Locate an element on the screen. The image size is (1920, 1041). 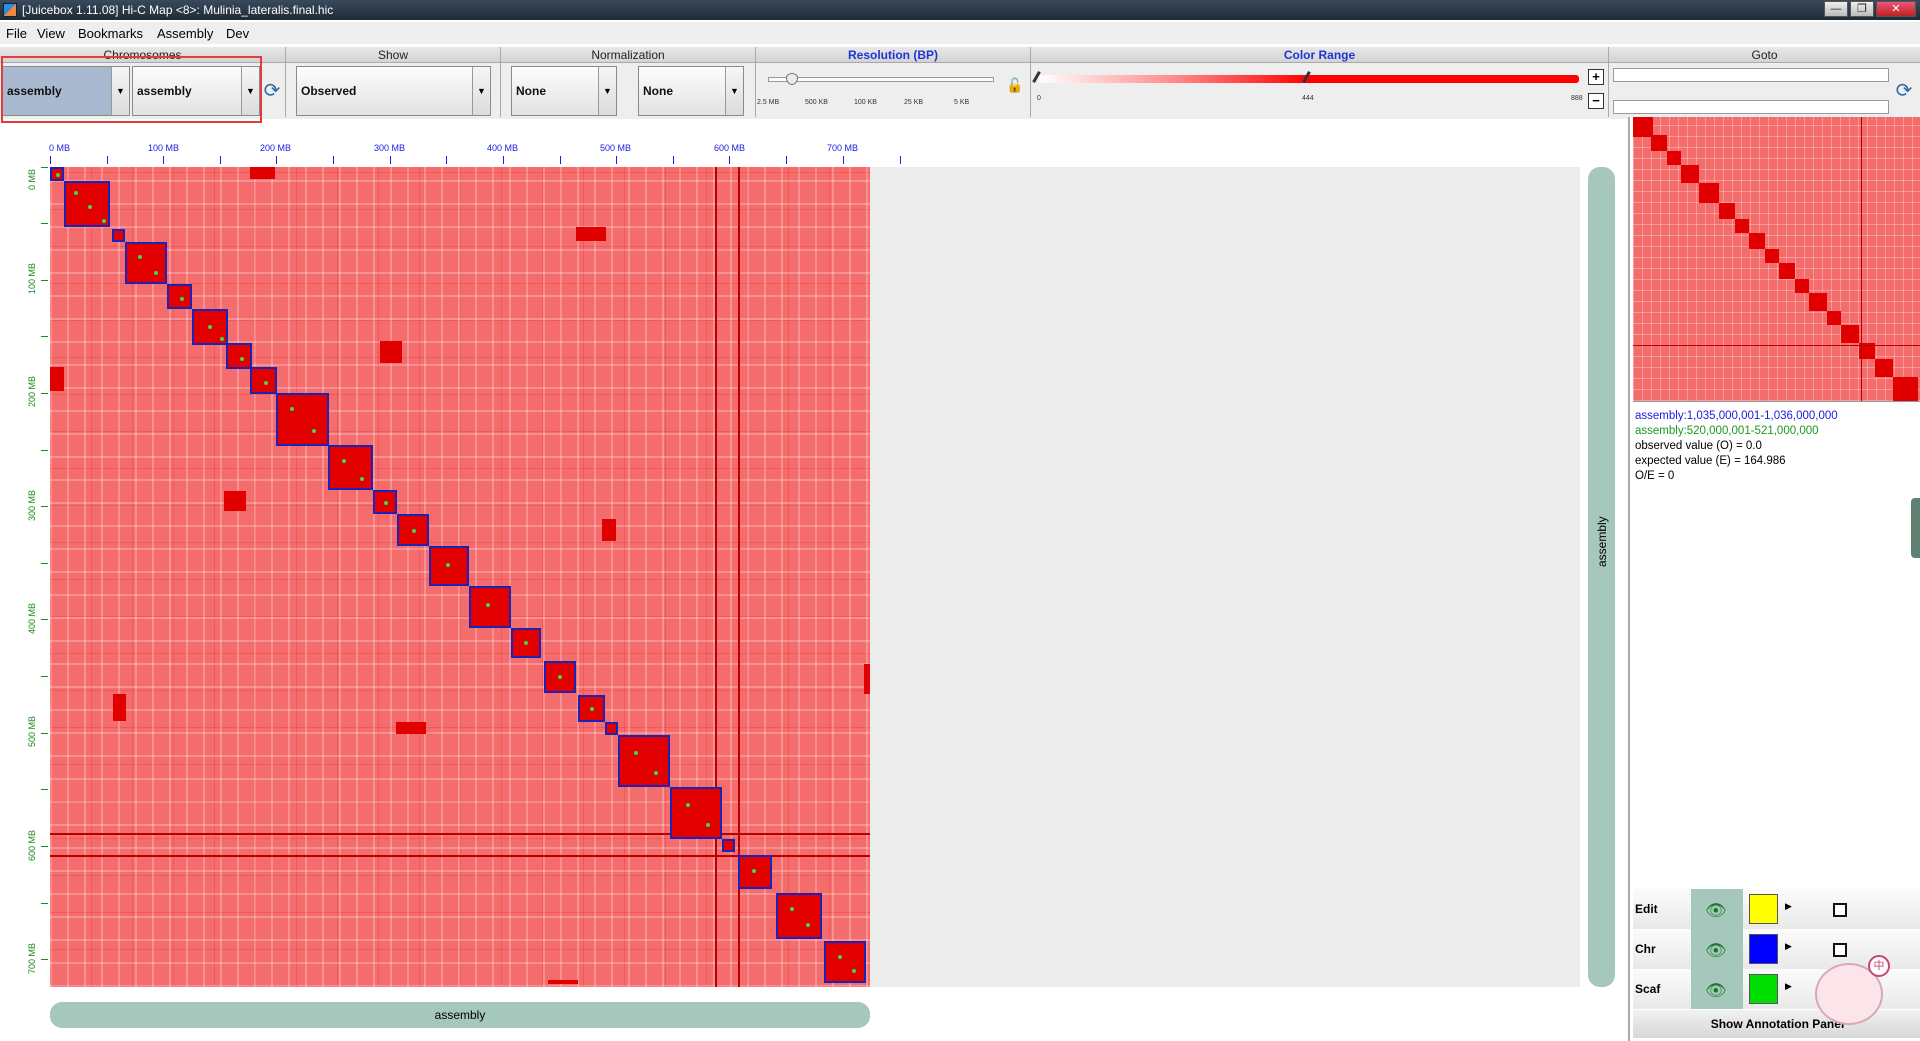
thumbnail-minimap is located at coordinates (1776, 259).